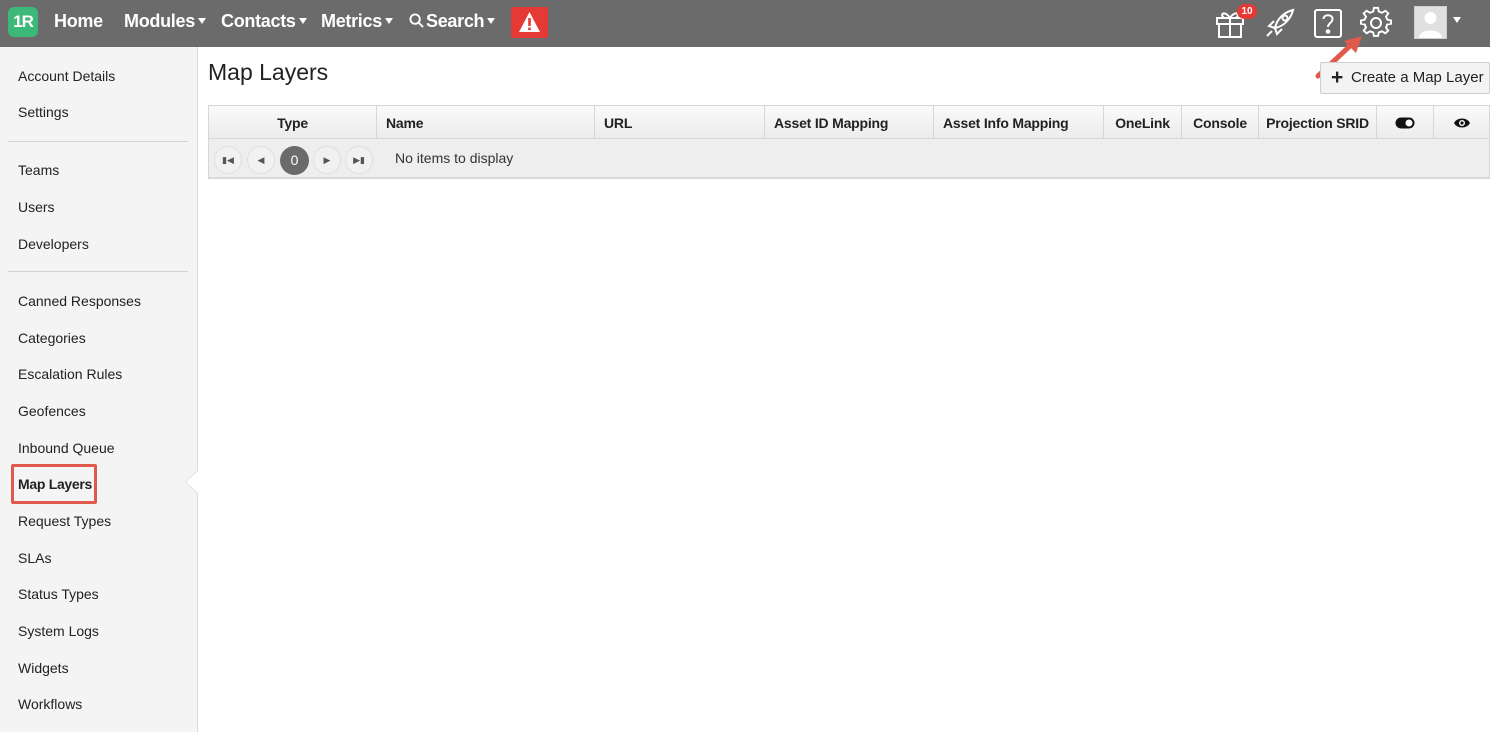  I want to click on next-page-button: ▶, so click(327, 160).